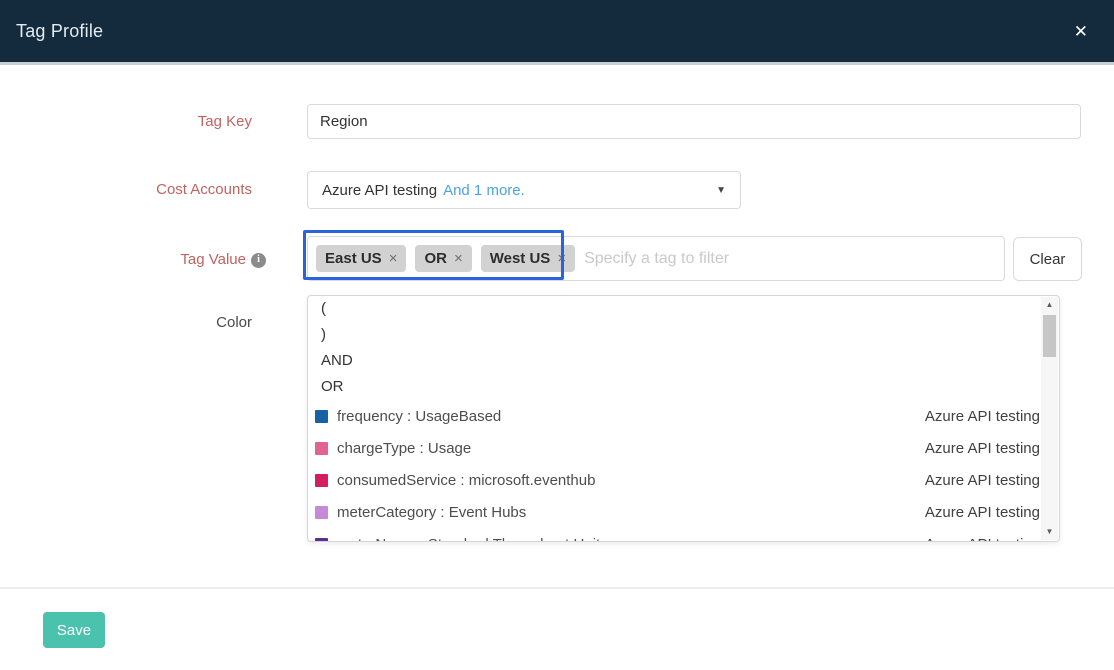 The image size is (1114, 670). I want to click on dropdown-item-label: meterName : Standard Throughput Unit, so click(468, 539).